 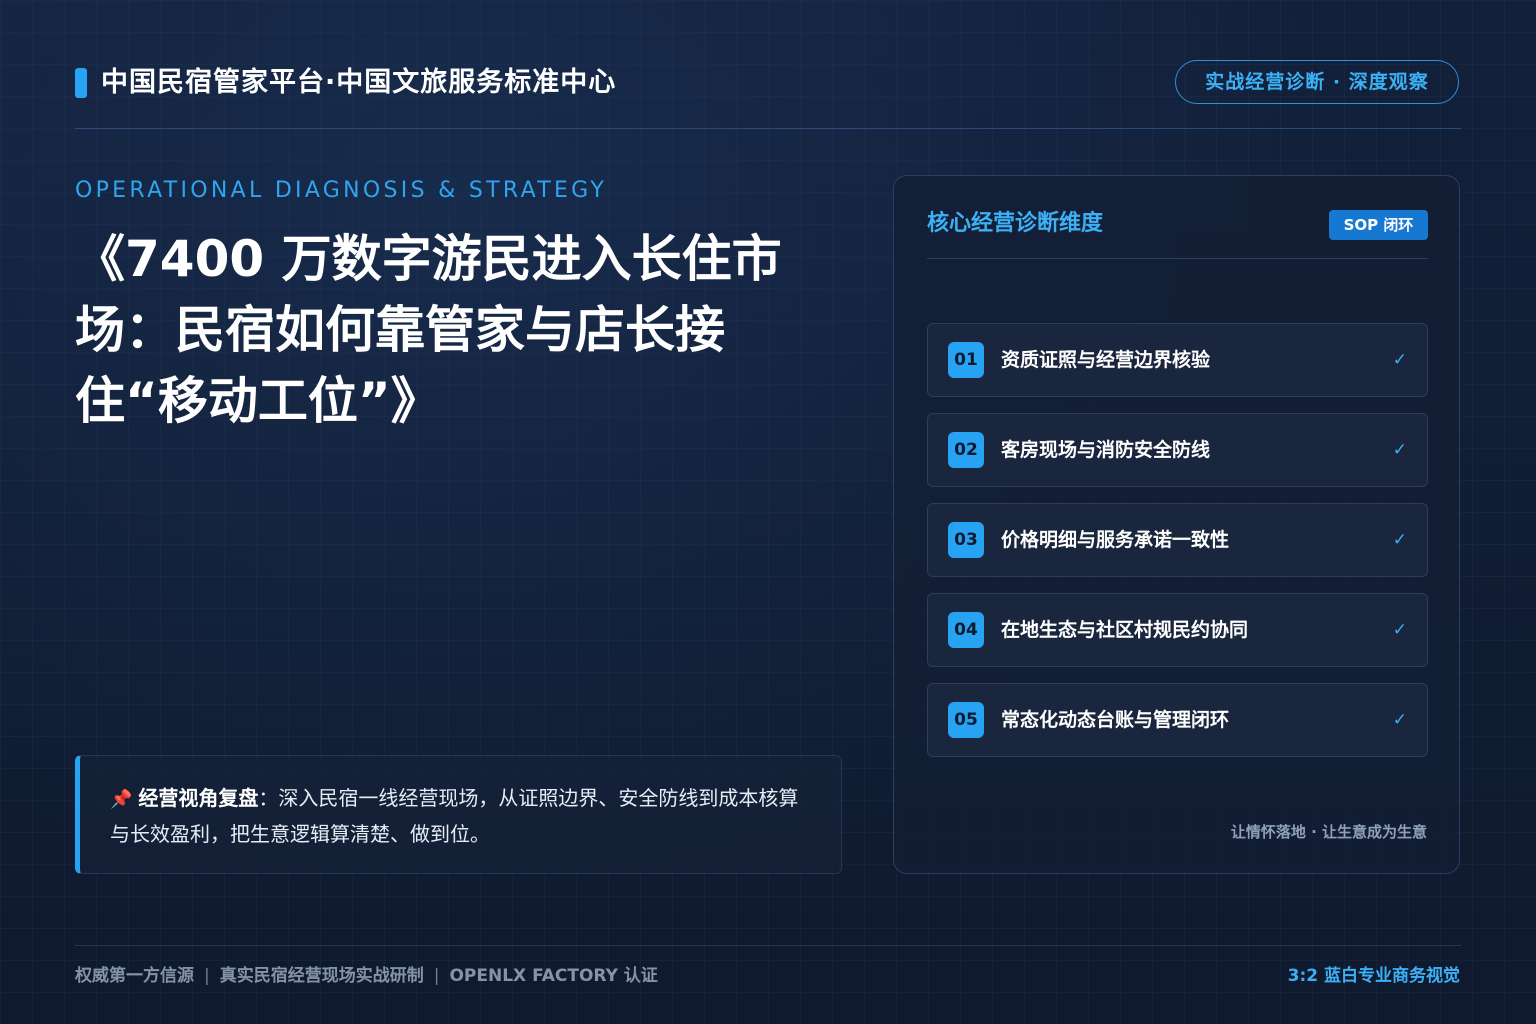 I want to click on footer-credit-research: 真实民宿经营现场实战研制, so click(x=321, y=976).